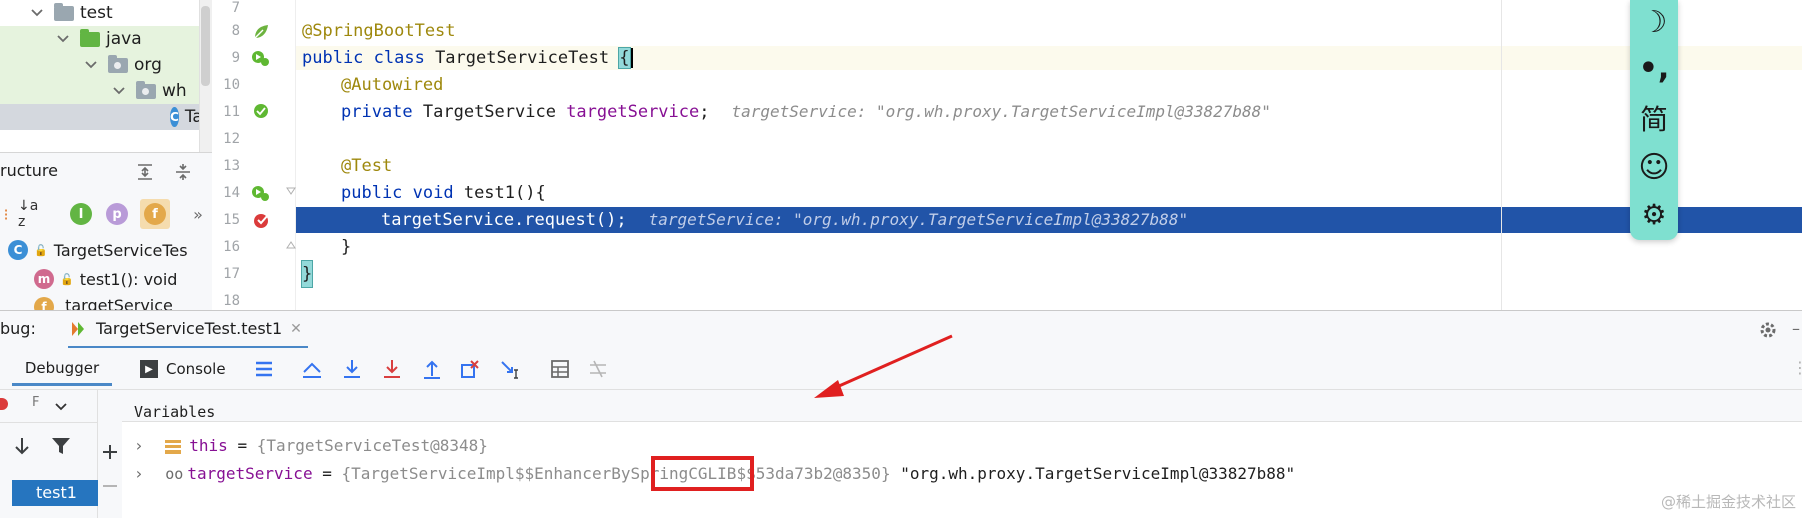 The width and height of the screenshot is (1802, 518). I want to click on line-number: 7, so click(235, 8).